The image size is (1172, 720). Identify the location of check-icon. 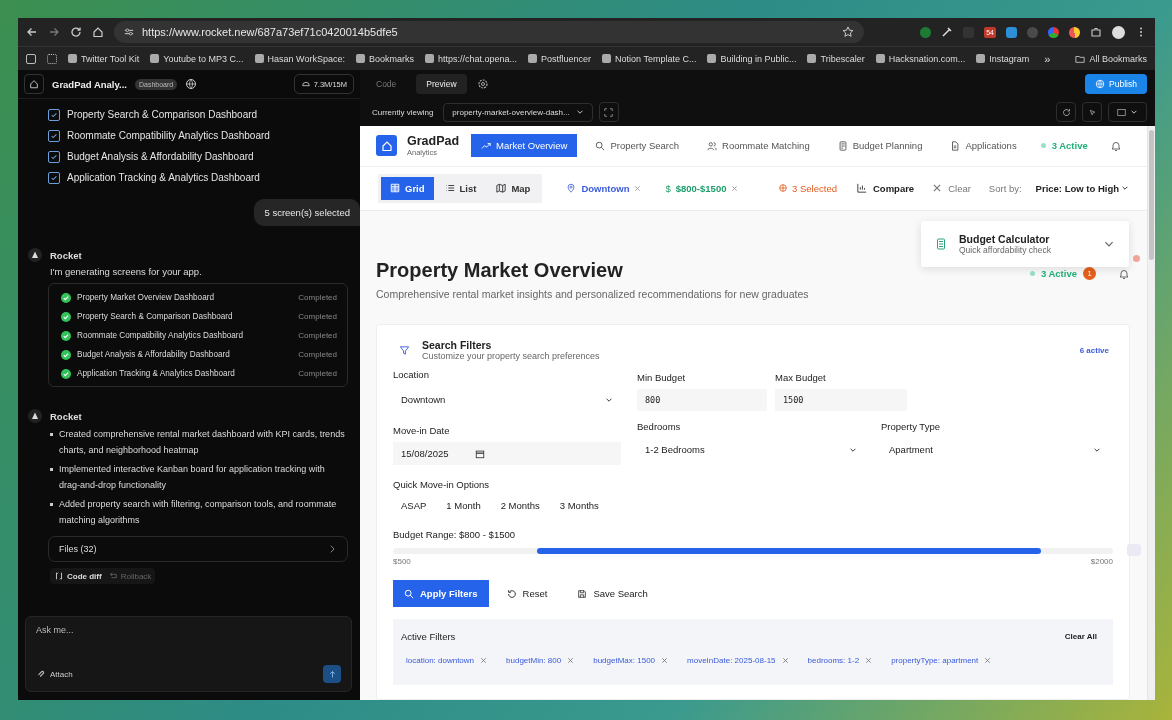
(54, 135).